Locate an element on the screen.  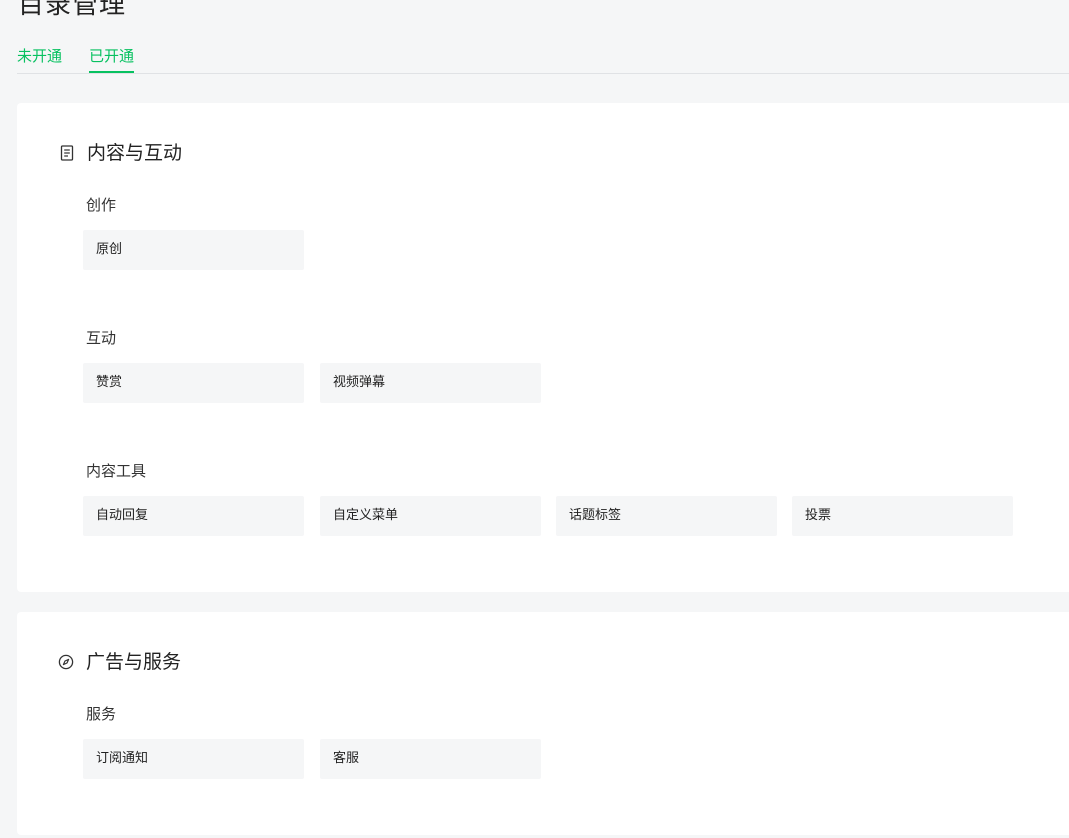
section-header: 内容与互动 is located at coordinates (120, 153).